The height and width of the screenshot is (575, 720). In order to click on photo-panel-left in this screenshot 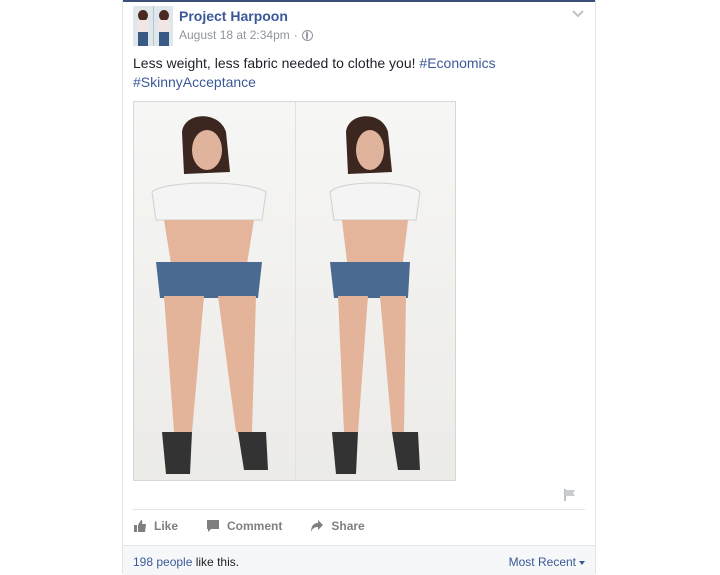, I will do `click(214, 291)`.